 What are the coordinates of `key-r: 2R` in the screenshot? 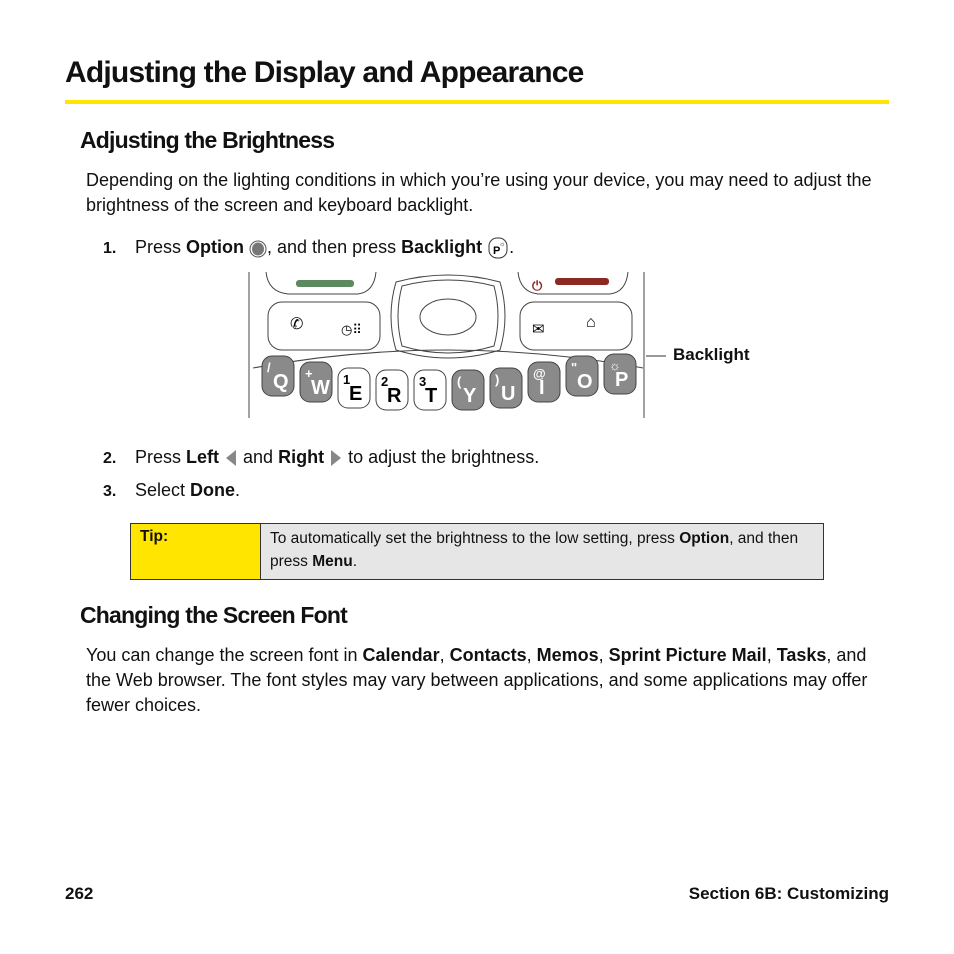 It's located at (392, 390).